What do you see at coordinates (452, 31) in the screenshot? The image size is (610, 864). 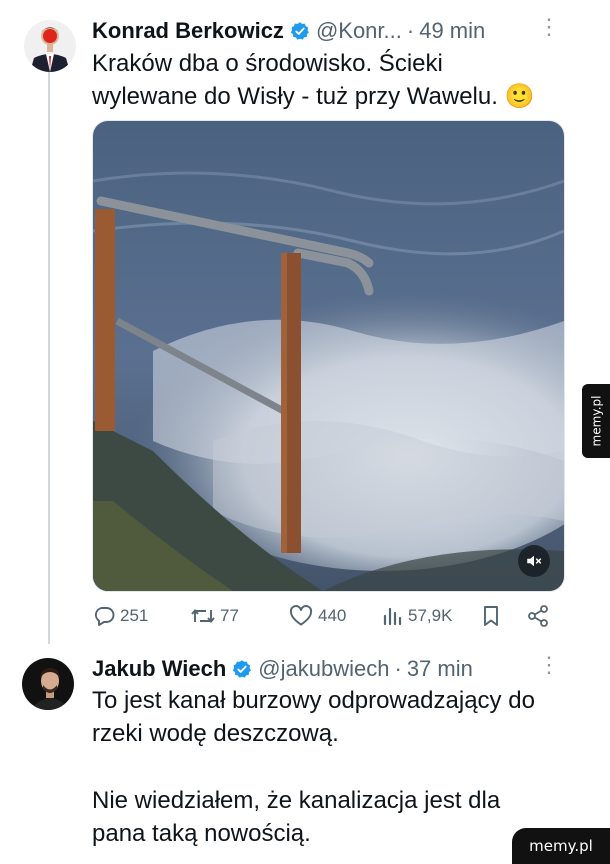 I see `timestamp: 49 min` at bounding box center [452, 31].